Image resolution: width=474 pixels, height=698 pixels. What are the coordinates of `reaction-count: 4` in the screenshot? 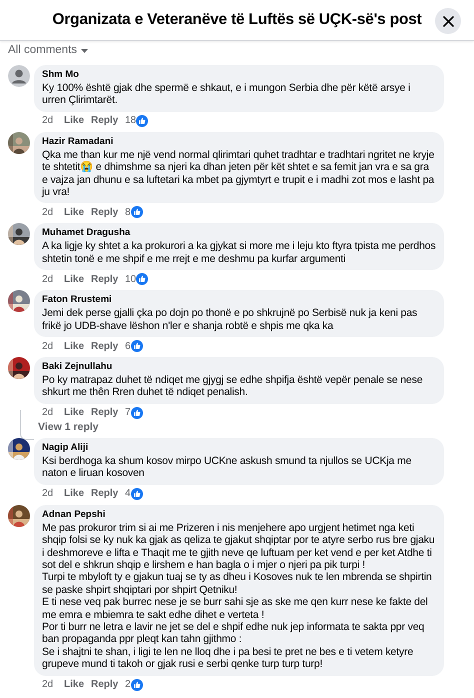 It's located at (128, 494).